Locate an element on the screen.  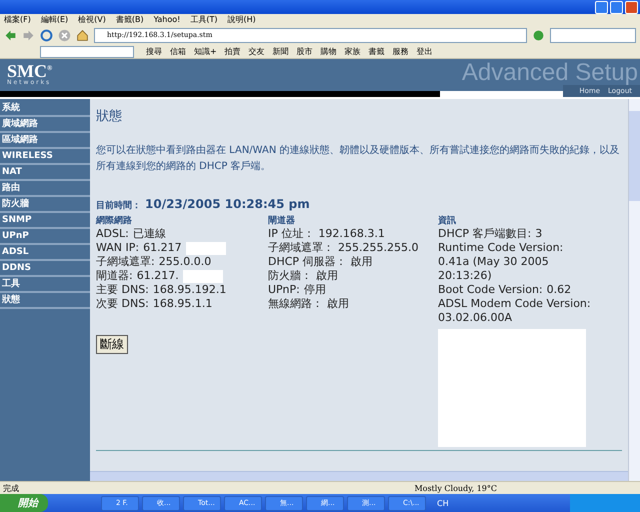
menu-item: 工具(T) is located at coordinates (204, 19).